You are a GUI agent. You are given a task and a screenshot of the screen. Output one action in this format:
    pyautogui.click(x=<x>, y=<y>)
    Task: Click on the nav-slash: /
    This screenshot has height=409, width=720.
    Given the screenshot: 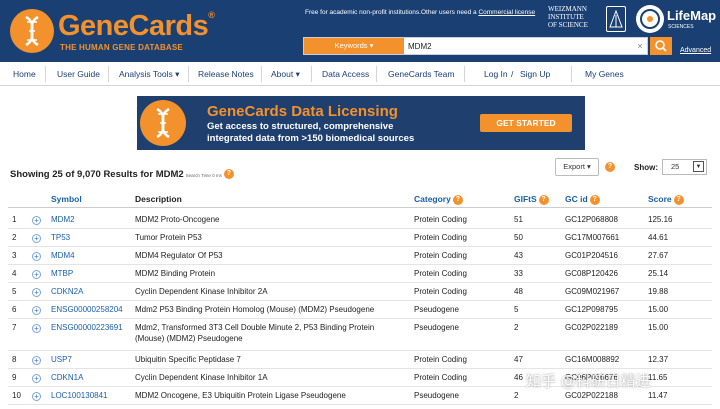 What is the action you would take?
    pyautogui.click(x=512, y=74)
    